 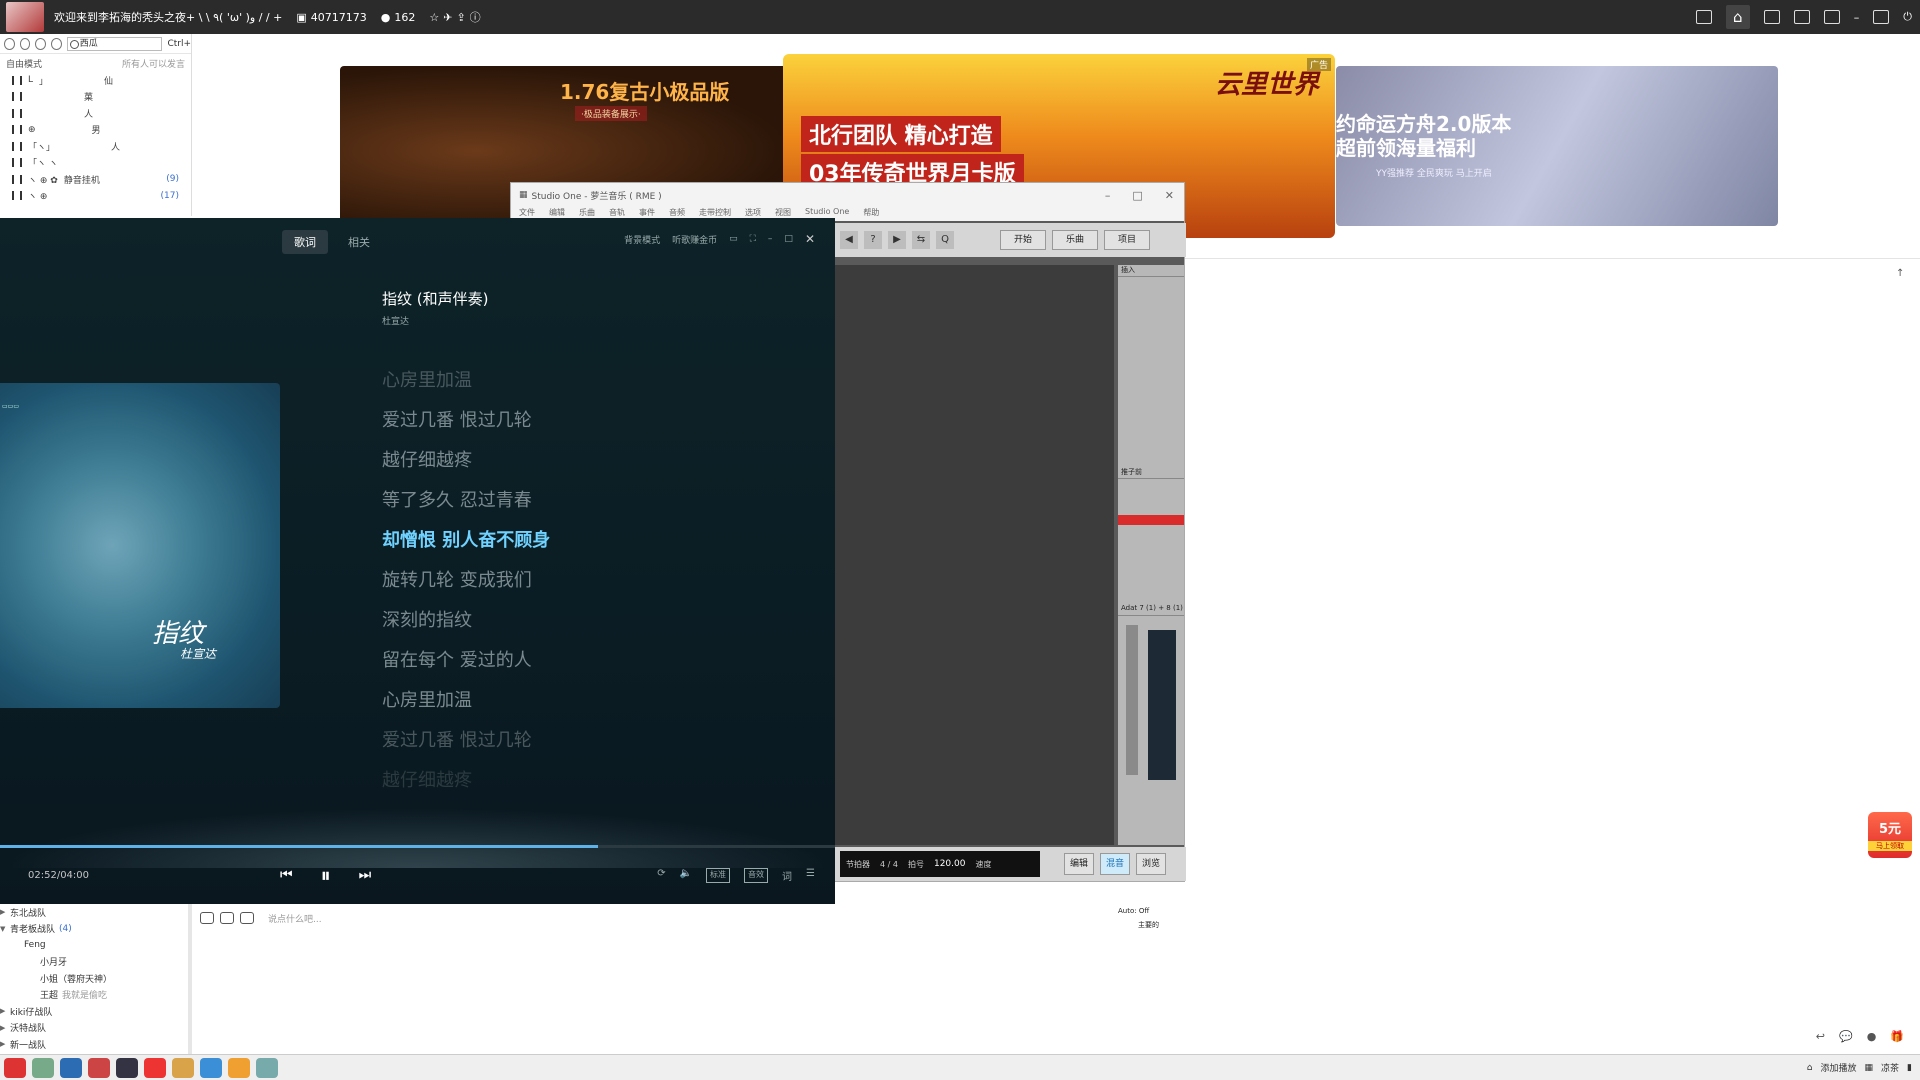 I want to click on comment-icon: 💬, so click(x=1846, y=1036).